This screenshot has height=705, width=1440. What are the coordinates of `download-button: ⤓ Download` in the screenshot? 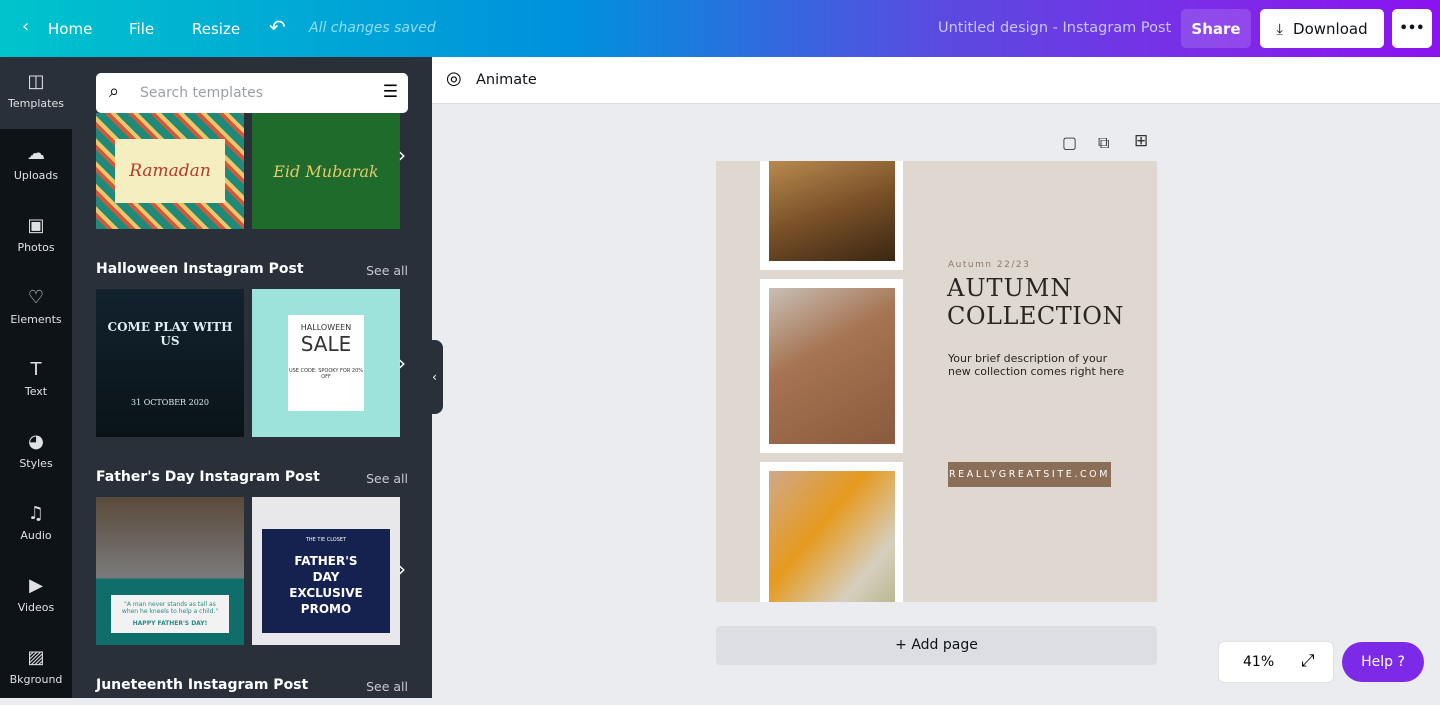 It's located at (1322, 28).